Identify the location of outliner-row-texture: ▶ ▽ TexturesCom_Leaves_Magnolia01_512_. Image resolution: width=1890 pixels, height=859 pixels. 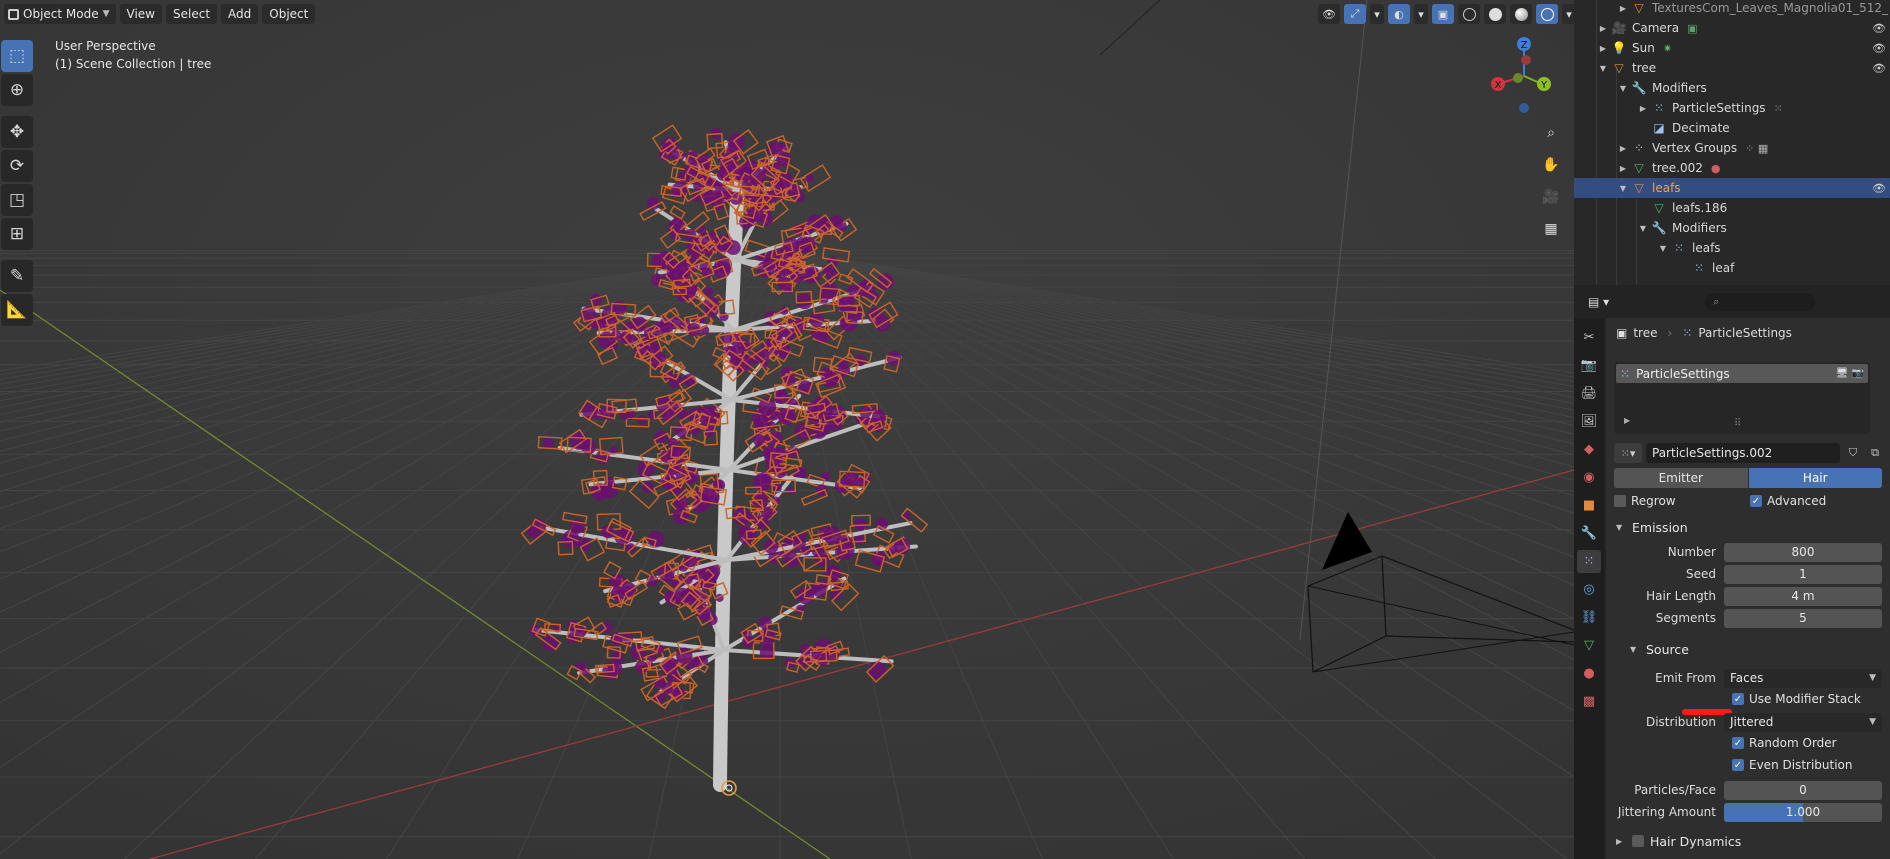
(1732, 9).